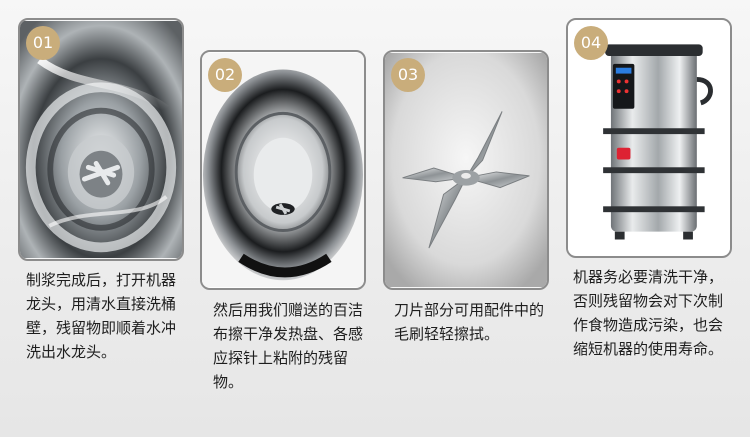 This screenshot has width=750, height=437. Describe the element at coordinates (283, 170) in the screenshot. I see `step-photo-2: 02` at that location.